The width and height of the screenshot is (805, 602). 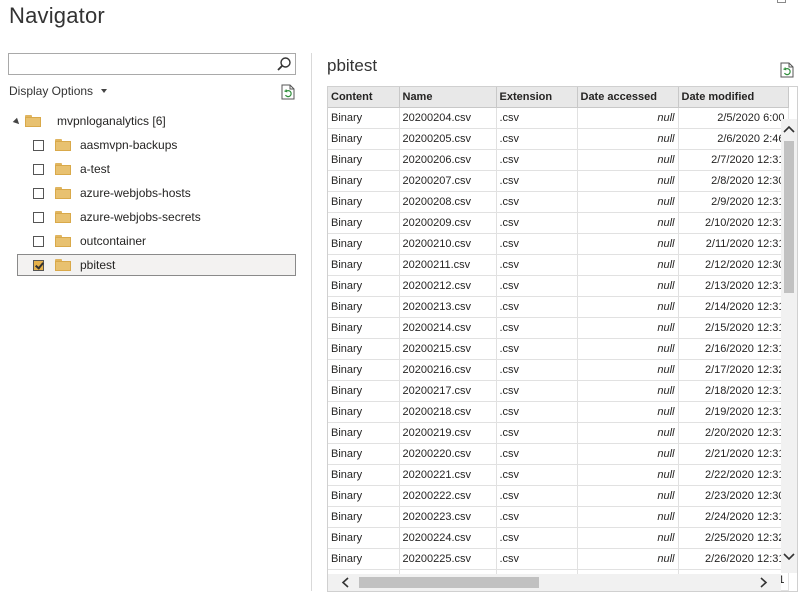 What do you see at coordinates (558, 181) in the screenshot?
I see `table-row: Binary 20200207.csv .csv null 2/8/2020 12:30` at bounding box center [558, 181].